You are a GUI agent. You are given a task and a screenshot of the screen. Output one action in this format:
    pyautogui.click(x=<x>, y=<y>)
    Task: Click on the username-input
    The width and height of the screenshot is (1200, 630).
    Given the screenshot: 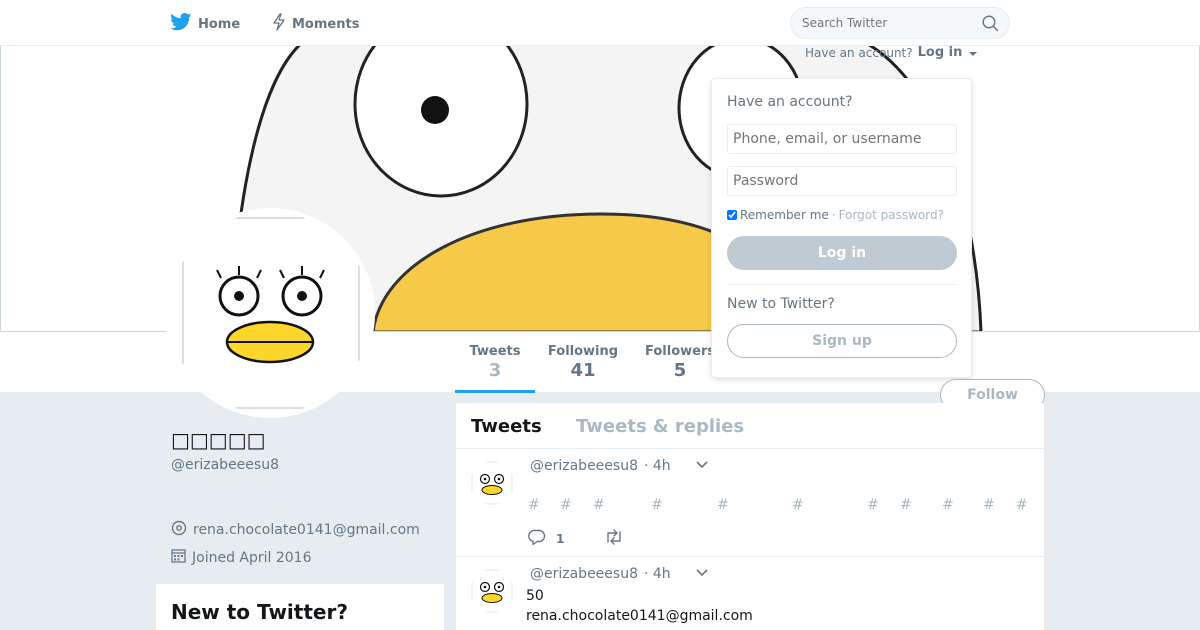 What is the action you would take?
    pyautogui.click(x=842, y=139)
    